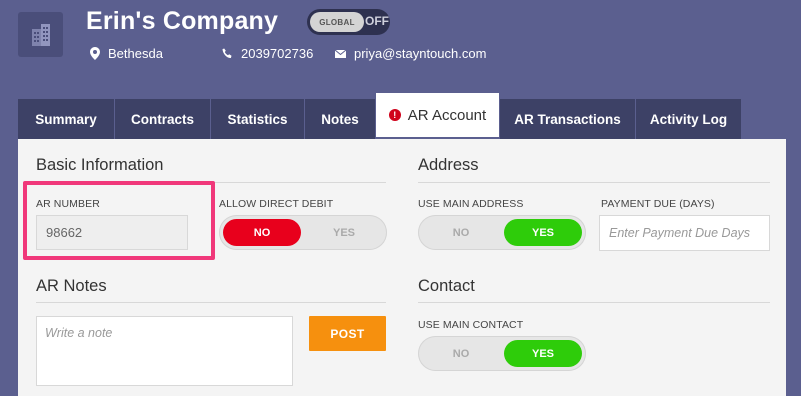  What do you see at coordinates (420, 53) in the screenshot?
I see `email-text: priya@stayntouch.com` at bounding box center [420, 53].